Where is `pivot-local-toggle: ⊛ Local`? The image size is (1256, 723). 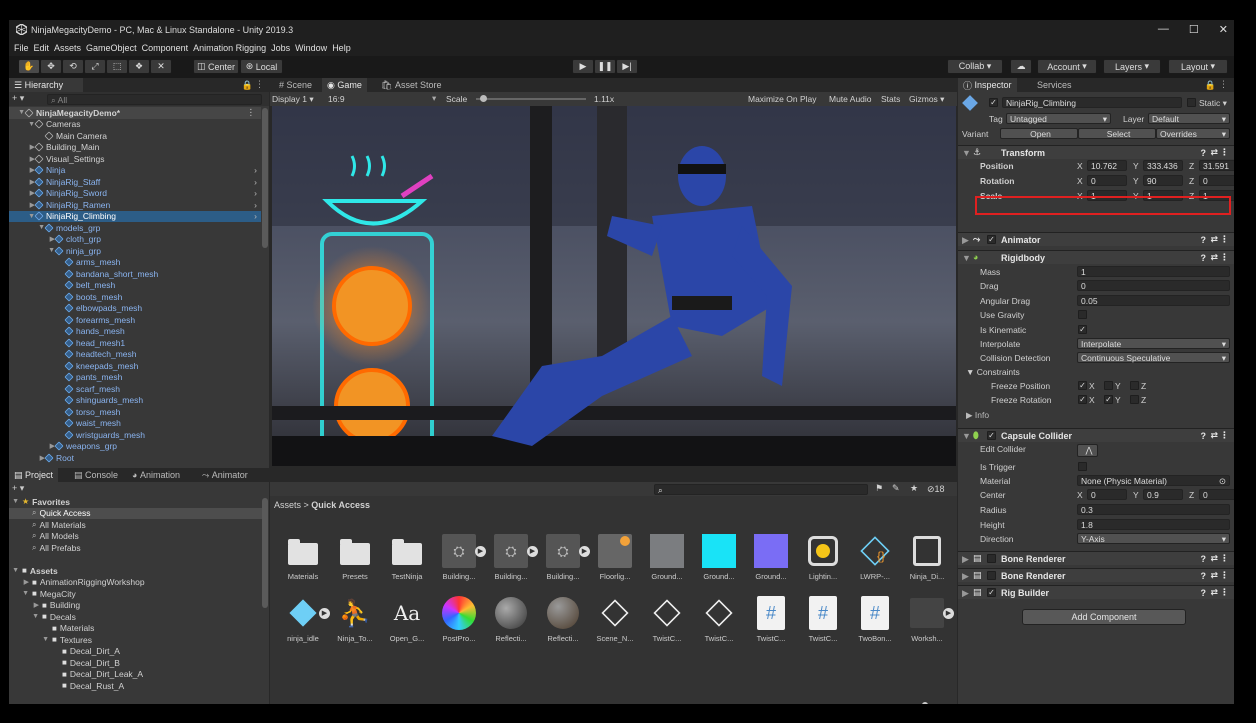 pivot-local-toggle: ⊛ Local is located at coordinates (261, 66).